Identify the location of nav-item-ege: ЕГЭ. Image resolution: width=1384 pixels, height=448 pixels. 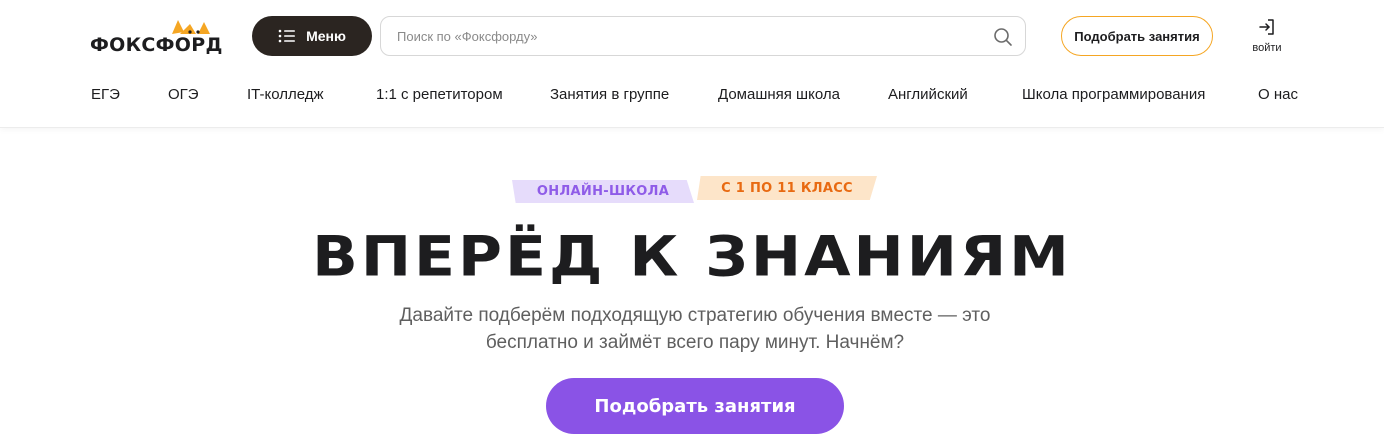
(105, 94).